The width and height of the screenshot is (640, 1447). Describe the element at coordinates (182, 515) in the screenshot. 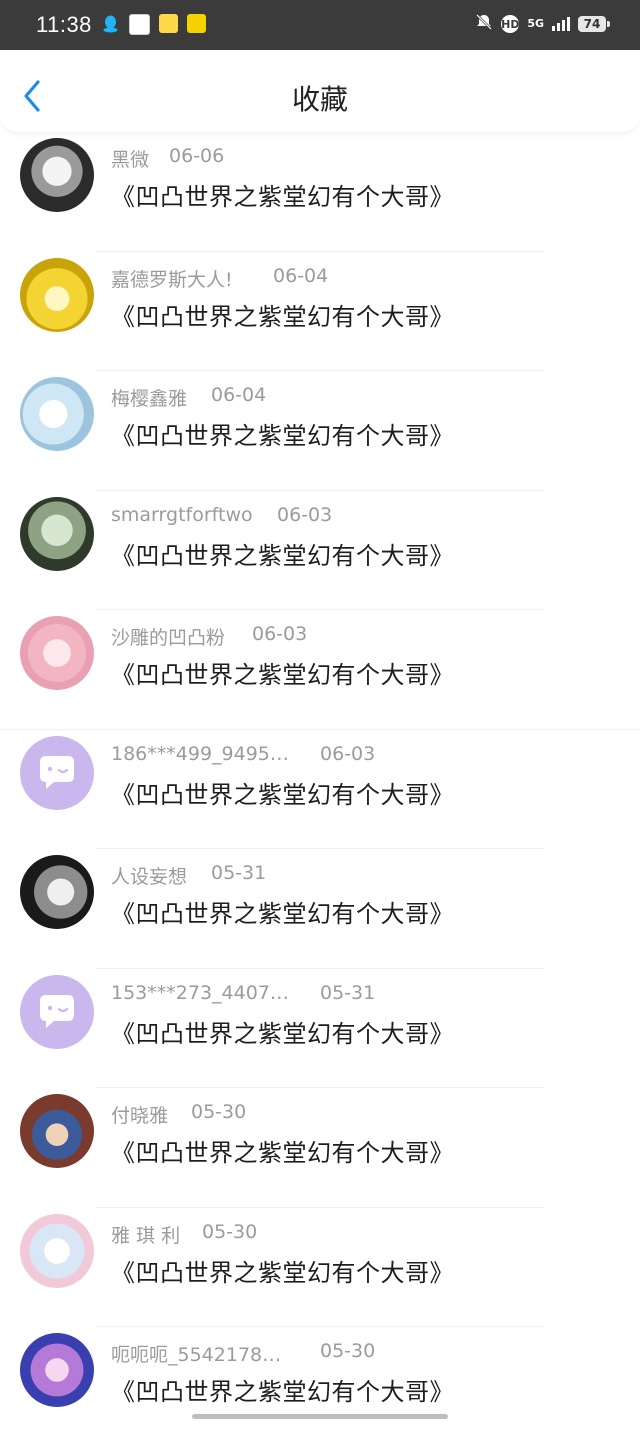

I see `username: smarrgtforftwo` at that location.